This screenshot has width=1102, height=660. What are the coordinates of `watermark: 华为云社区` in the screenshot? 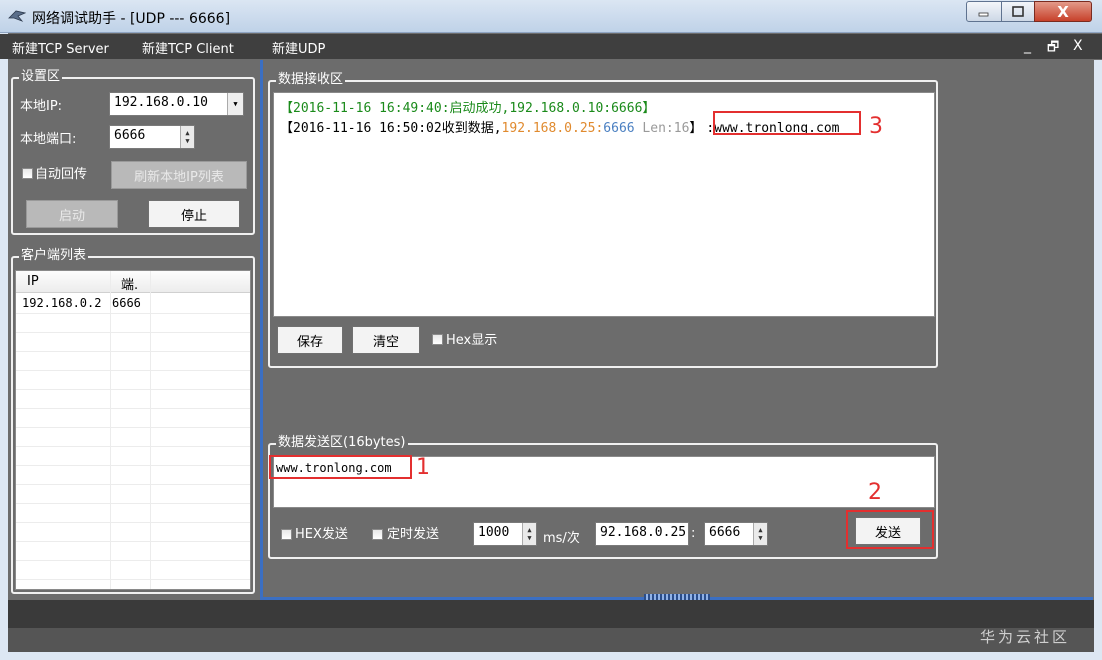 It's located at (1025, 637).